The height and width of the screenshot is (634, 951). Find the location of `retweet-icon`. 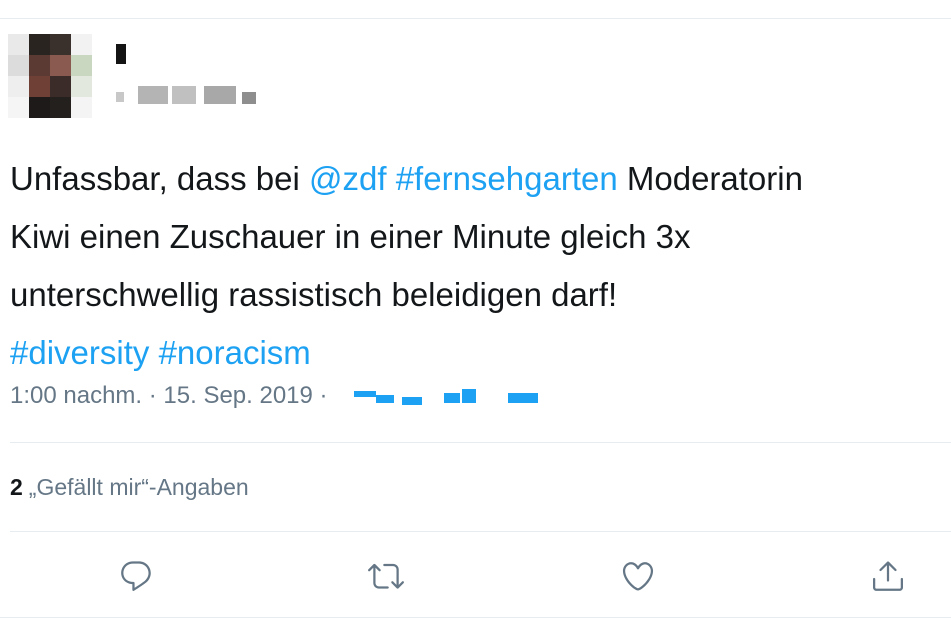

retweet-icon is located at coordinates (386, 576).